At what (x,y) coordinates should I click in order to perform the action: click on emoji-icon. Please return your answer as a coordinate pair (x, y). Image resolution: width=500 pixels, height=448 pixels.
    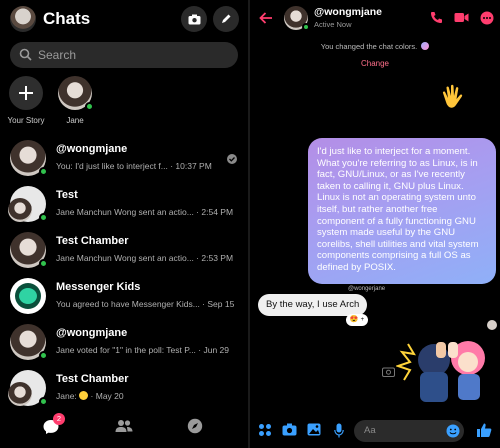
    Looking at the image, I should click on (84, 395).